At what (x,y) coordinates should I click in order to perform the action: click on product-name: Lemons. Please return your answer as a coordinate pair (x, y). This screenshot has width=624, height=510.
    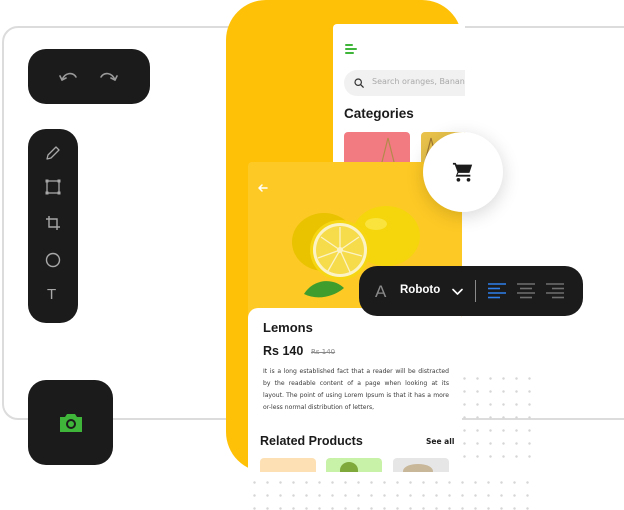
    Looking at the image, I should click on (288, 327).